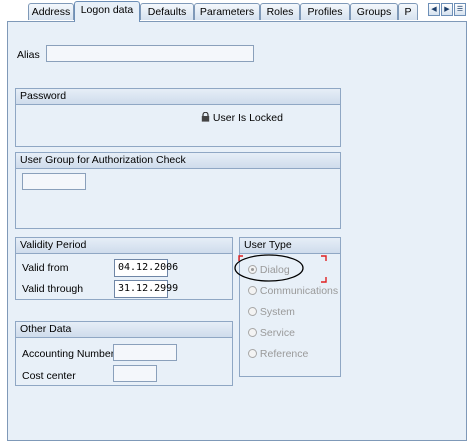  Describe the element at coordinates (107, 11) in the screenshot. I see `tab-logon-data: Logon data` at that location.